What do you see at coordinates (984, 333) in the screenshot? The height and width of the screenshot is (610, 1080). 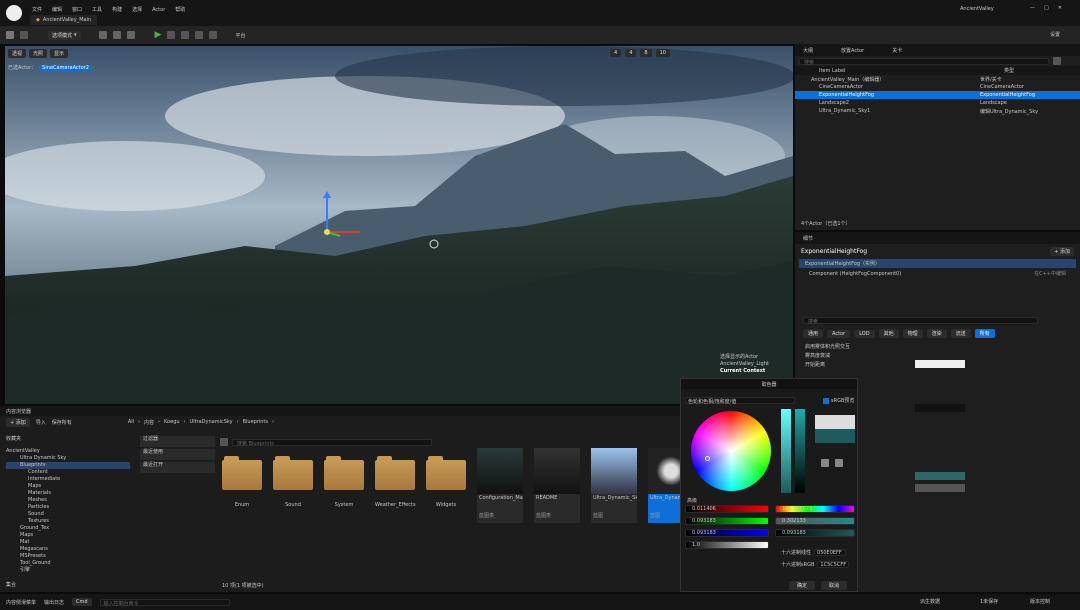 I see `details-filter-tab: 所有` at bounding box center [984, 333].